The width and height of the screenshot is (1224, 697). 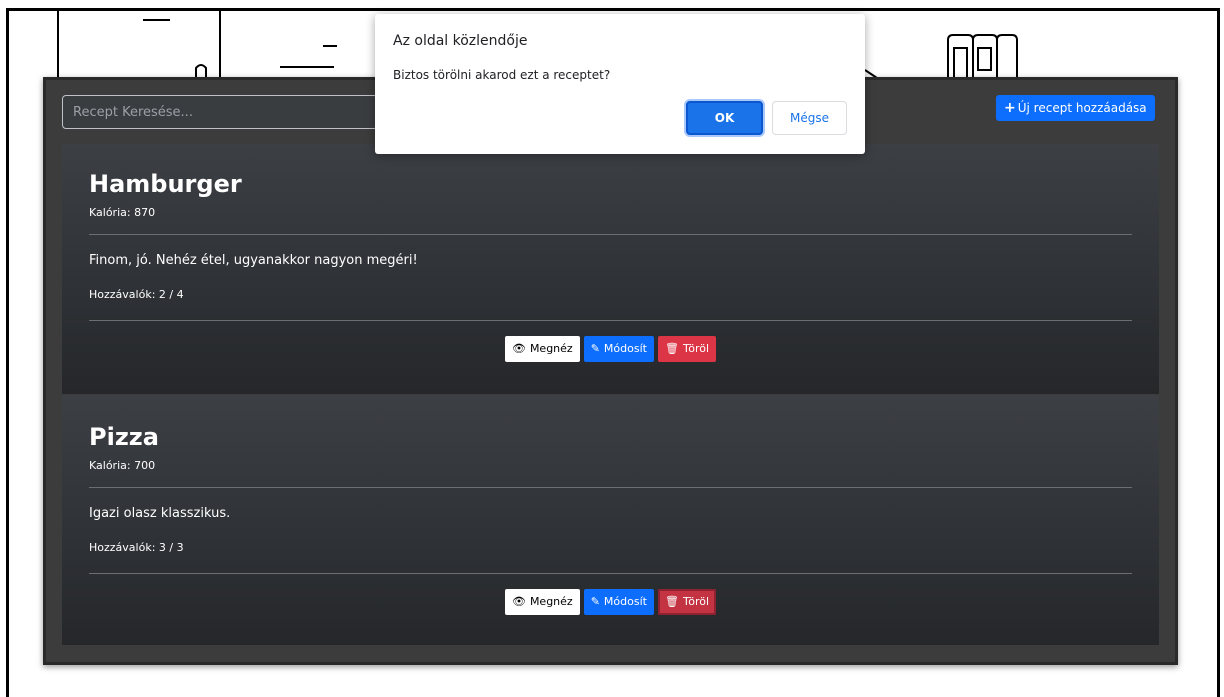 What do you see at coordinates (122, 465) in the screenshot?
I see `recipe-calories: Kalória: 700` at bounding box center [122, 465].